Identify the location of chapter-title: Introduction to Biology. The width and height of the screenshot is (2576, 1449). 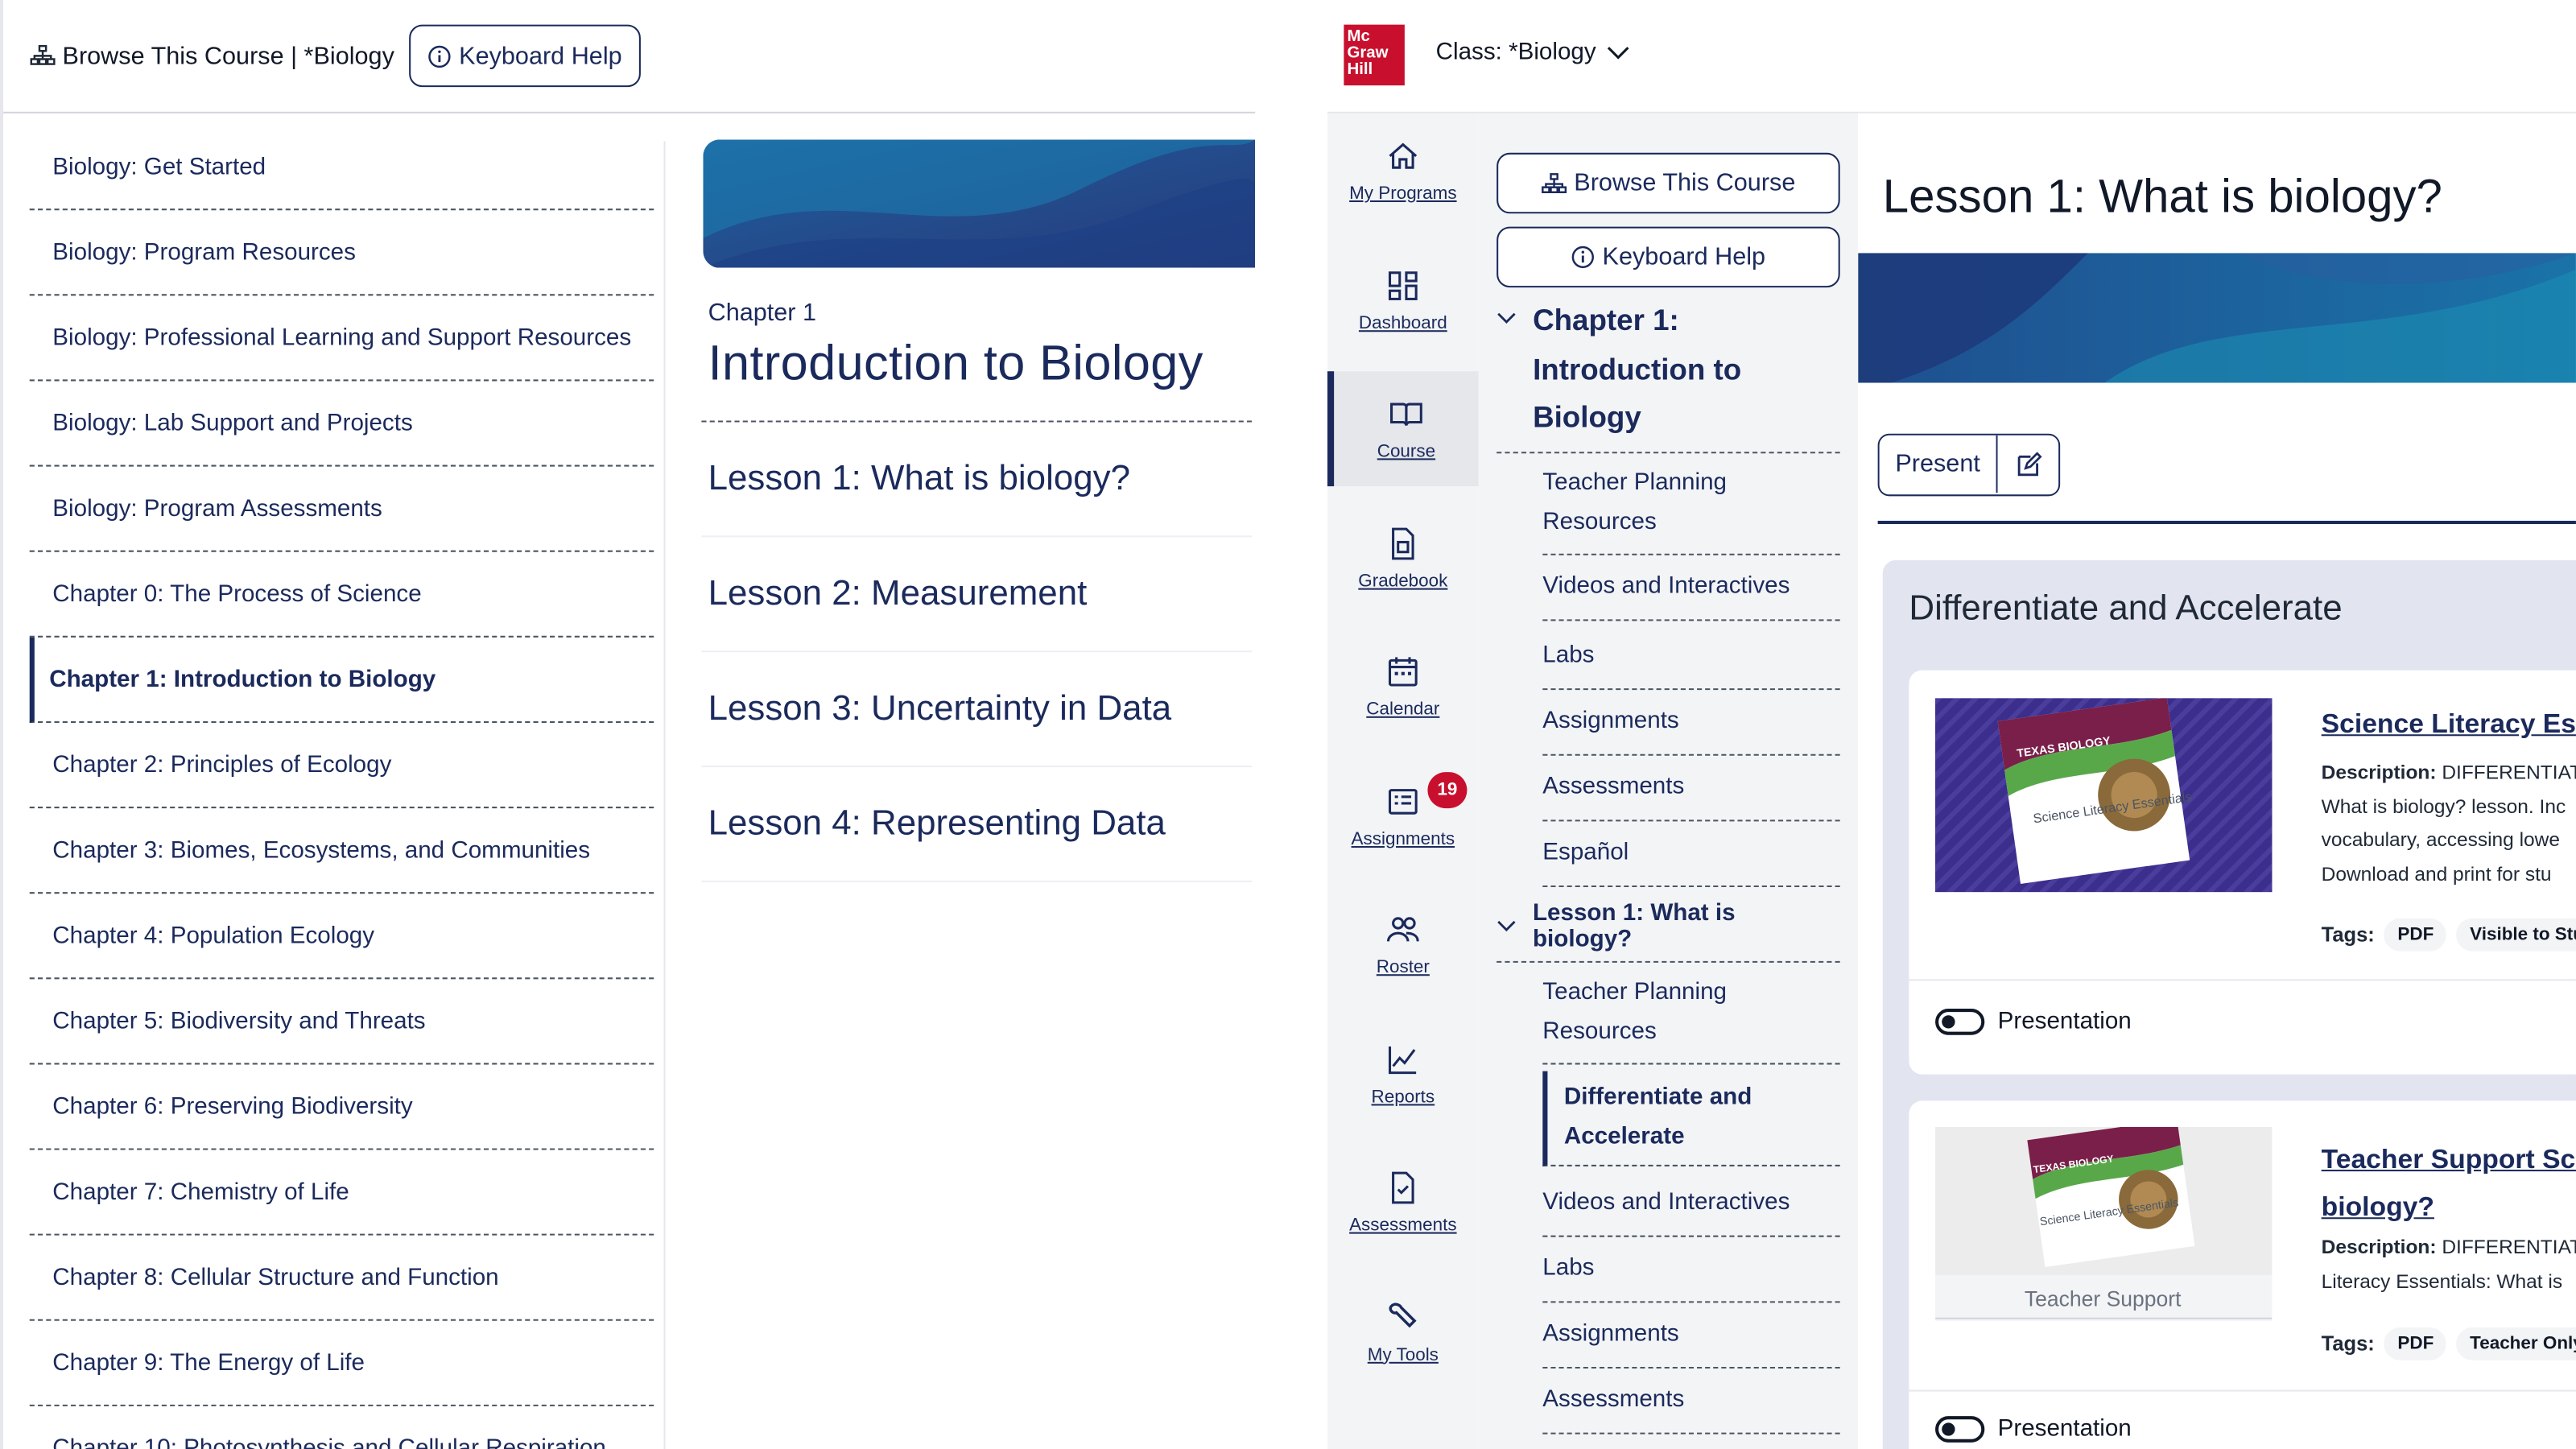
(955, 363).